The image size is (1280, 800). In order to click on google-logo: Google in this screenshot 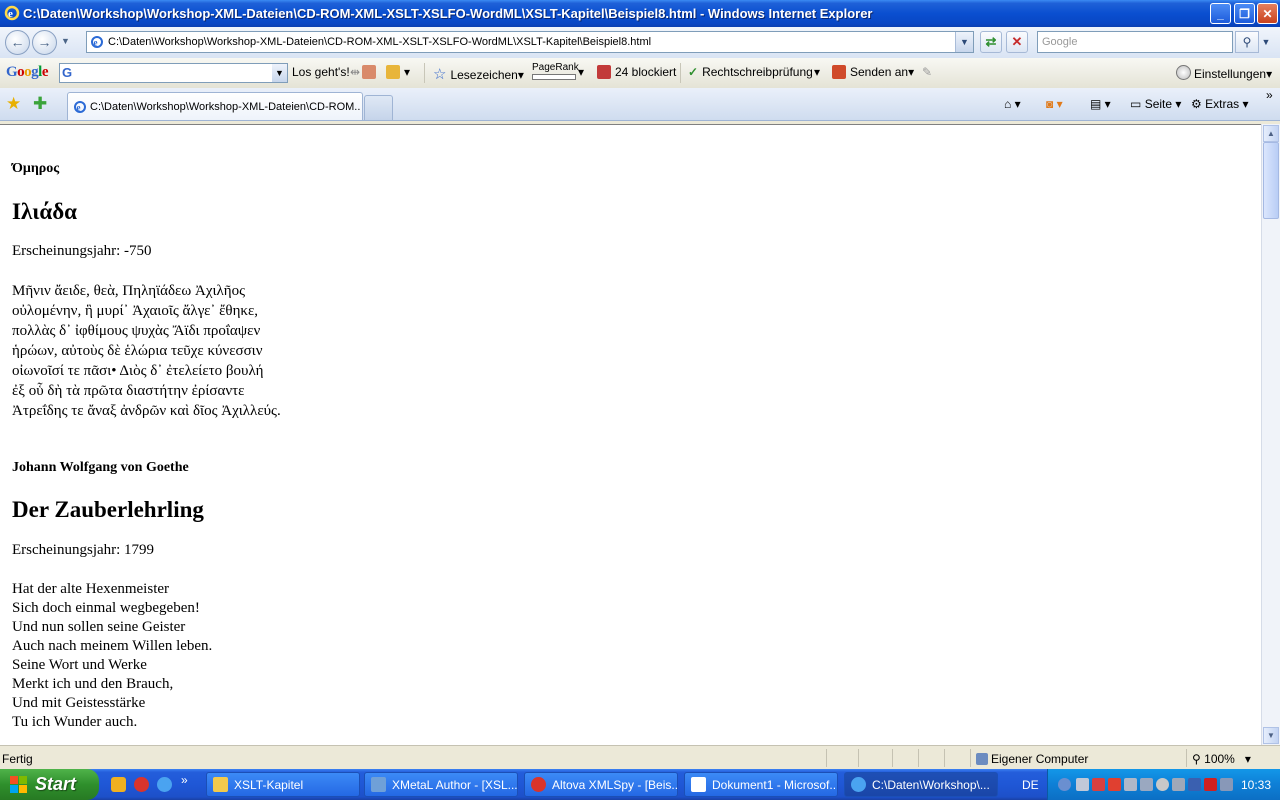, I will do `click(27, 72)`.